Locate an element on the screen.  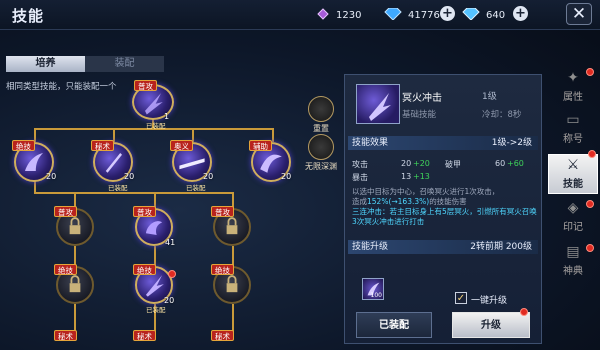
desc-line: 以选中目标为中心，召唤冥火进行1次攻击， is located at coordinates (426, 191).